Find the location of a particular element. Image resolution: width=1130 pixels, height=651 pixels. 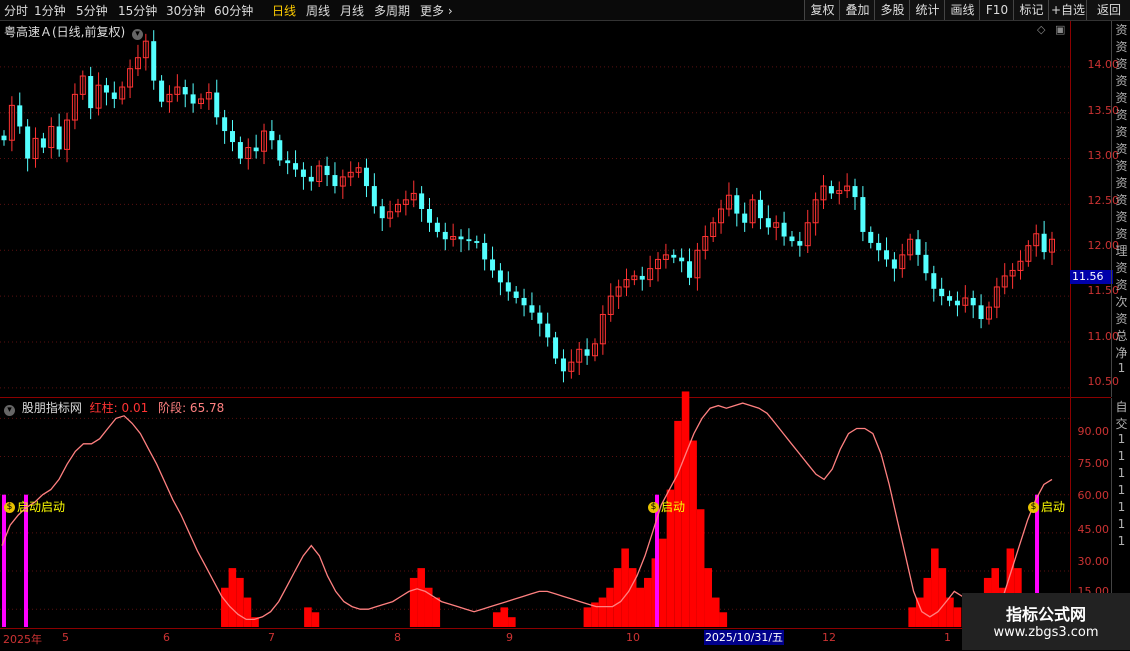

date-axis: 2025年 5 6 7 8 9 10 12 1 is located at coordinates (535, 639).